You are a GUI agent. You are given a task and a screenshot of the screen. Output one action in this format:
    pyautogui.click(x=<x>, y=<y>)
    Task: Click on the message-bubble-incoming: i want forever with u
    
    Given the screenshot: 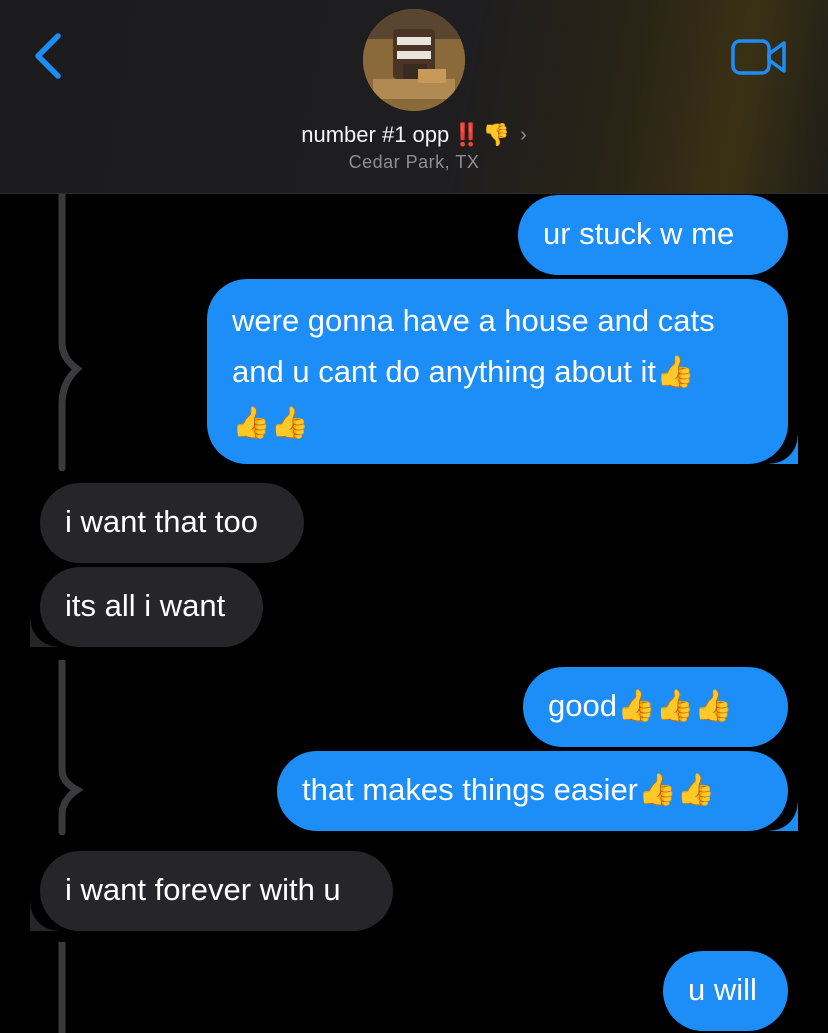 What is the action you would take?
    pyautogui.click(x=211, y=891)
    